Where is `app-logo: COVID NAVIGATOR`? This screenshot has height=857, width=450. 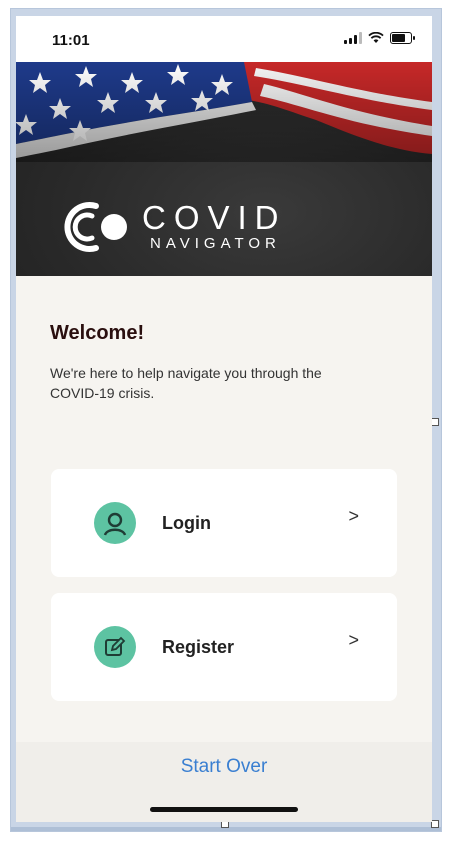
app-logo: COVID NAVIGATOR is located at coordinates (169, 227).